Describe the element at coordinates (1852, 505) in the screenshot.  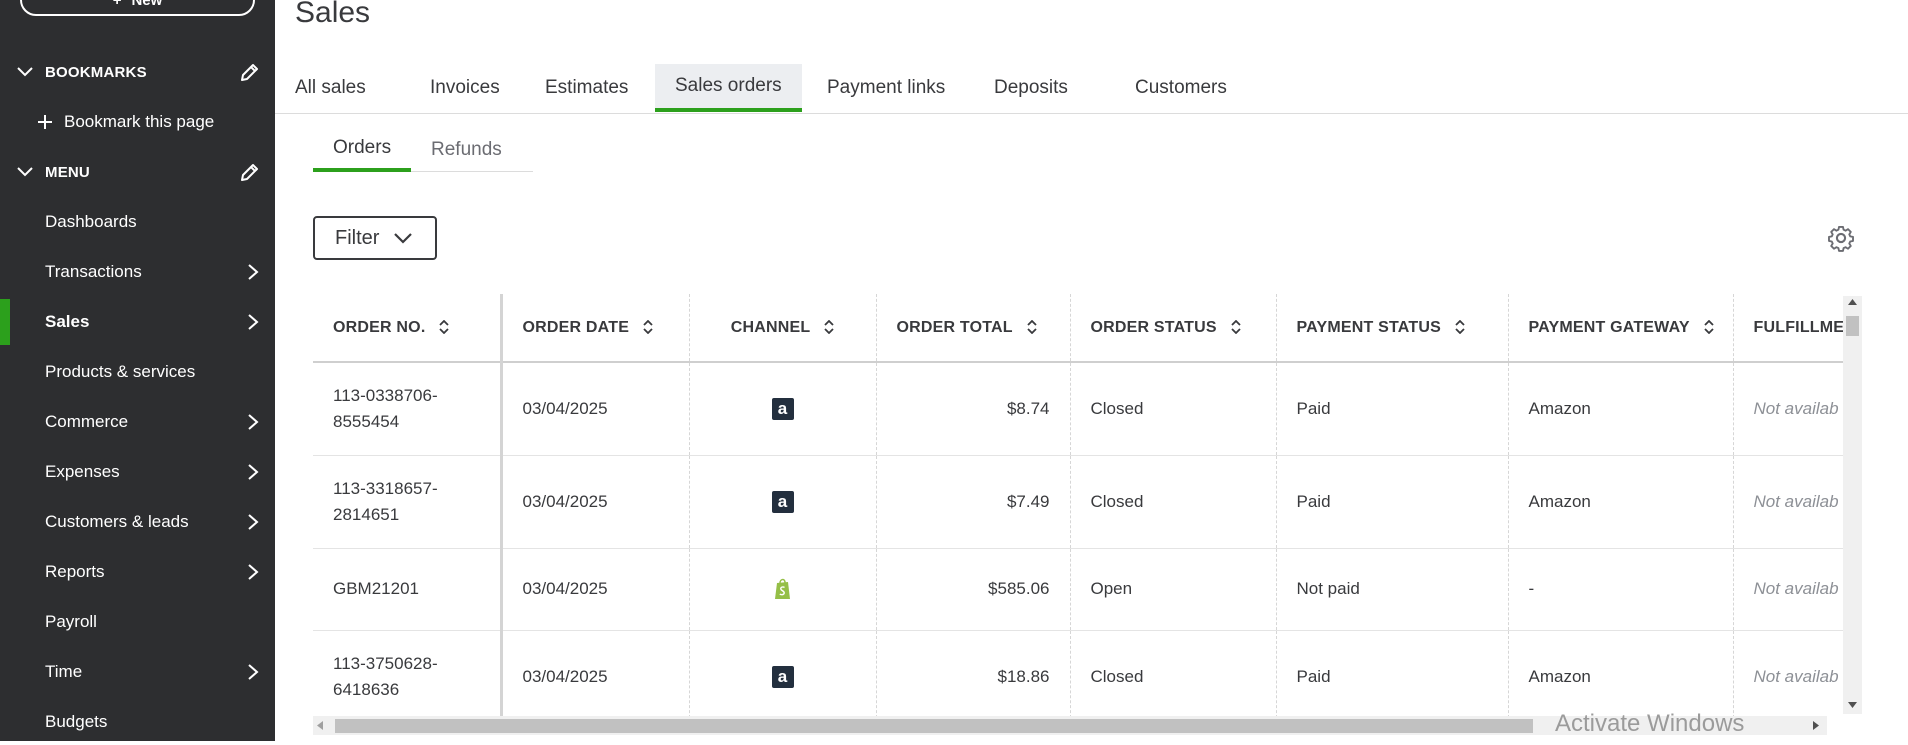
I see `table-vertical-scrollbar` at that location.